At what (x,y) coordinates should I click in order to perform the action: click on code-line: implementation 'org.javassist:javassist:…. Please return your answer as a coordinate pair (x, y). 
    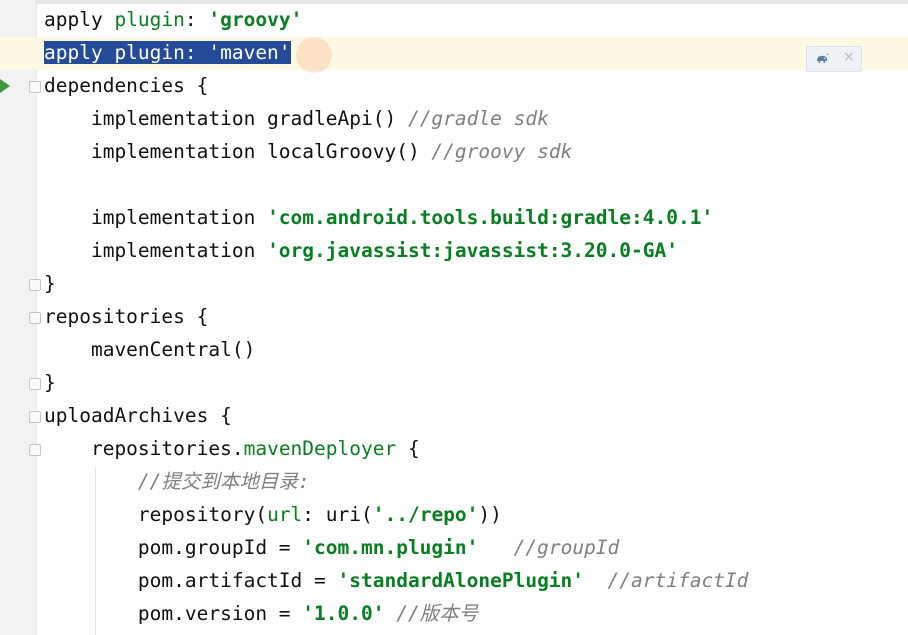
    Looking at the image, I should click on (454, 251).